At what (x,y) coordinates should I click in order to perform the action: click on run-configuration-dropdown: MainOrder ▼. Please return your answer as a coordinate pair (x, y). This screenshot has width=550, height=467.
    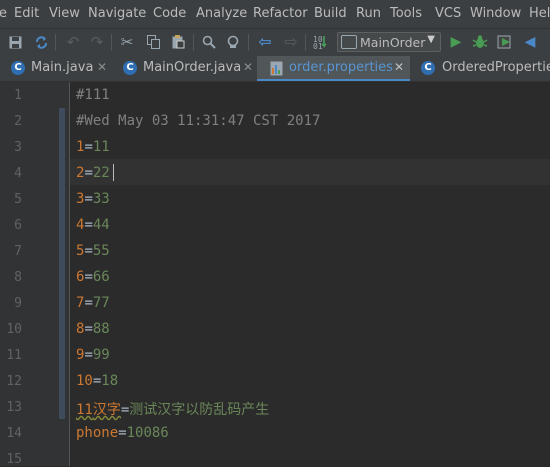
    Looking at the image, I should click on (389, 42).